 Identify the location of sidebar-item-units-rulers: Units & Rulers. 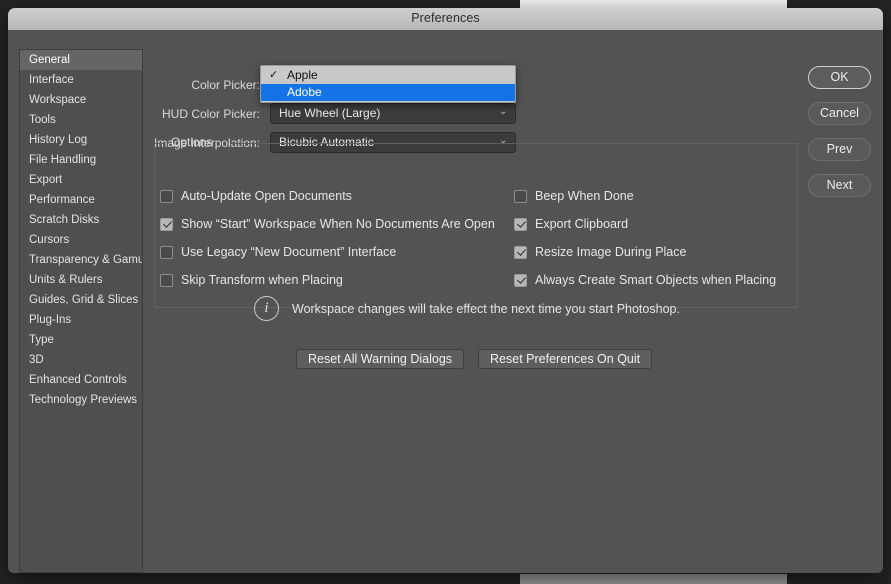
(81, 280).